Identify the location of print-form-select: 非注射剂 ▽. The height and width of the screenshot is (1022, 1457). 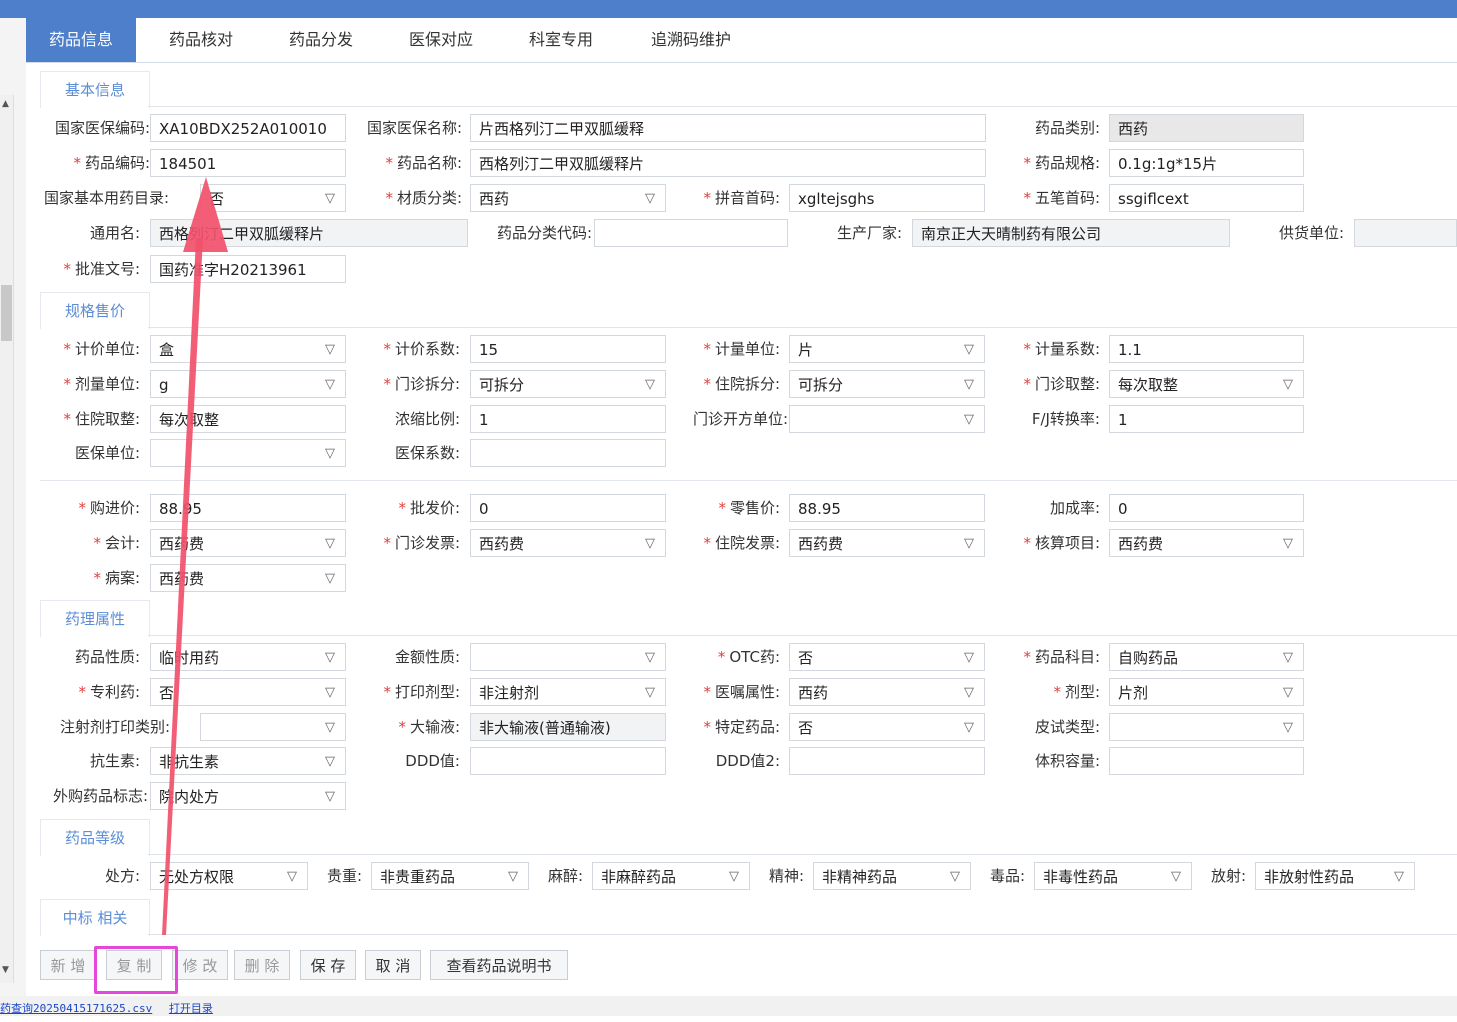
(568, 692).